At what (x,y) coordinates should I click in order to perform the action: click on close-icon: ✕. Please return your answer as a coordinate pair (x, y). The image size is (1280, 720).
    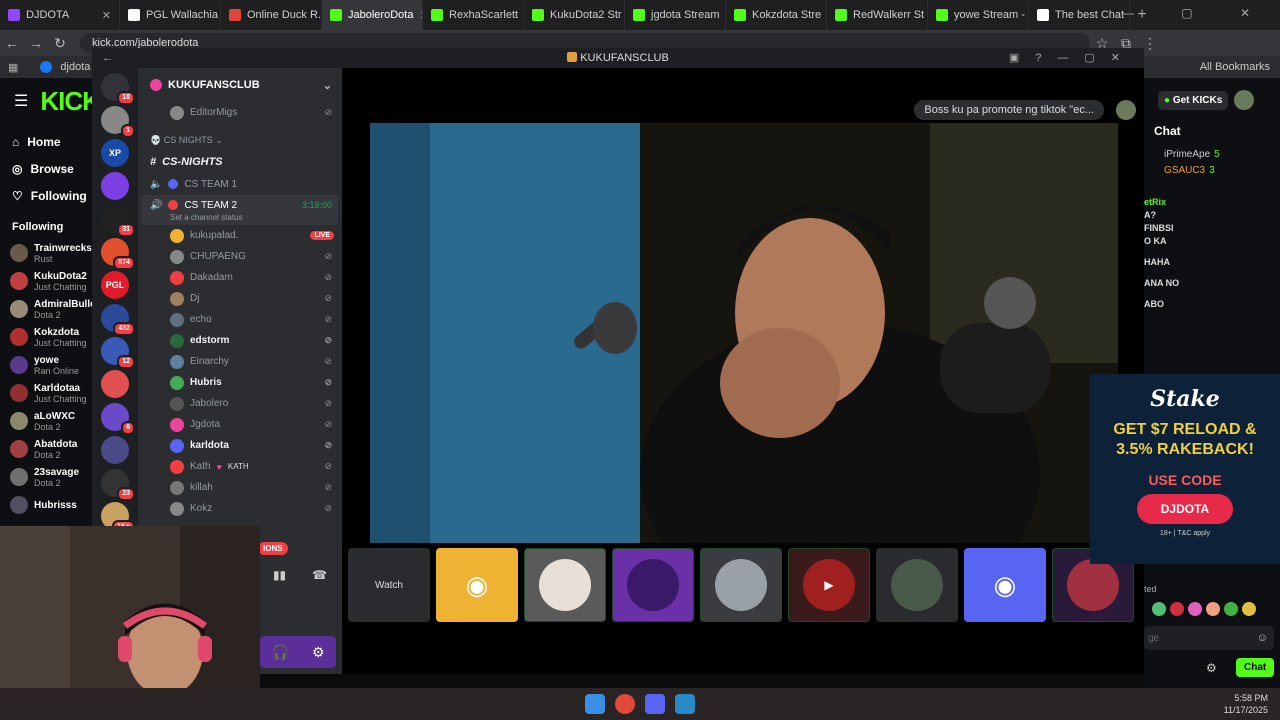
    Looking at the image, I should click on (106, 15).